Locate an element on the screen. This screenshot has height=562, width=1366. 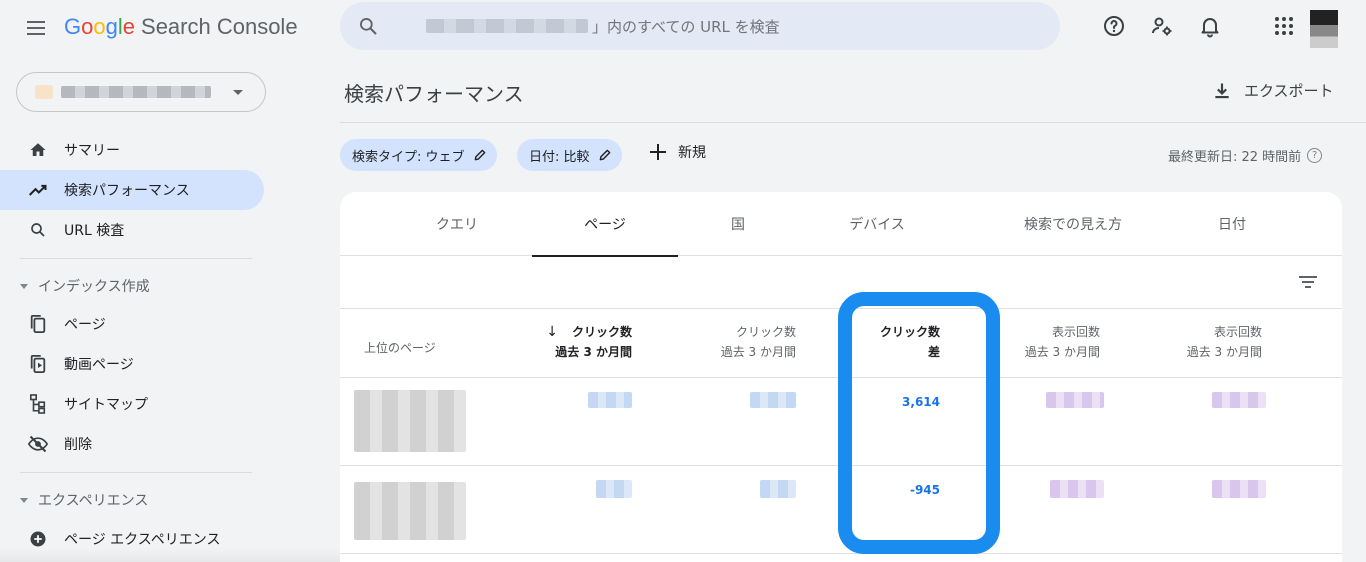
manage-accounts-icon is located at coordinates (1162, 26).